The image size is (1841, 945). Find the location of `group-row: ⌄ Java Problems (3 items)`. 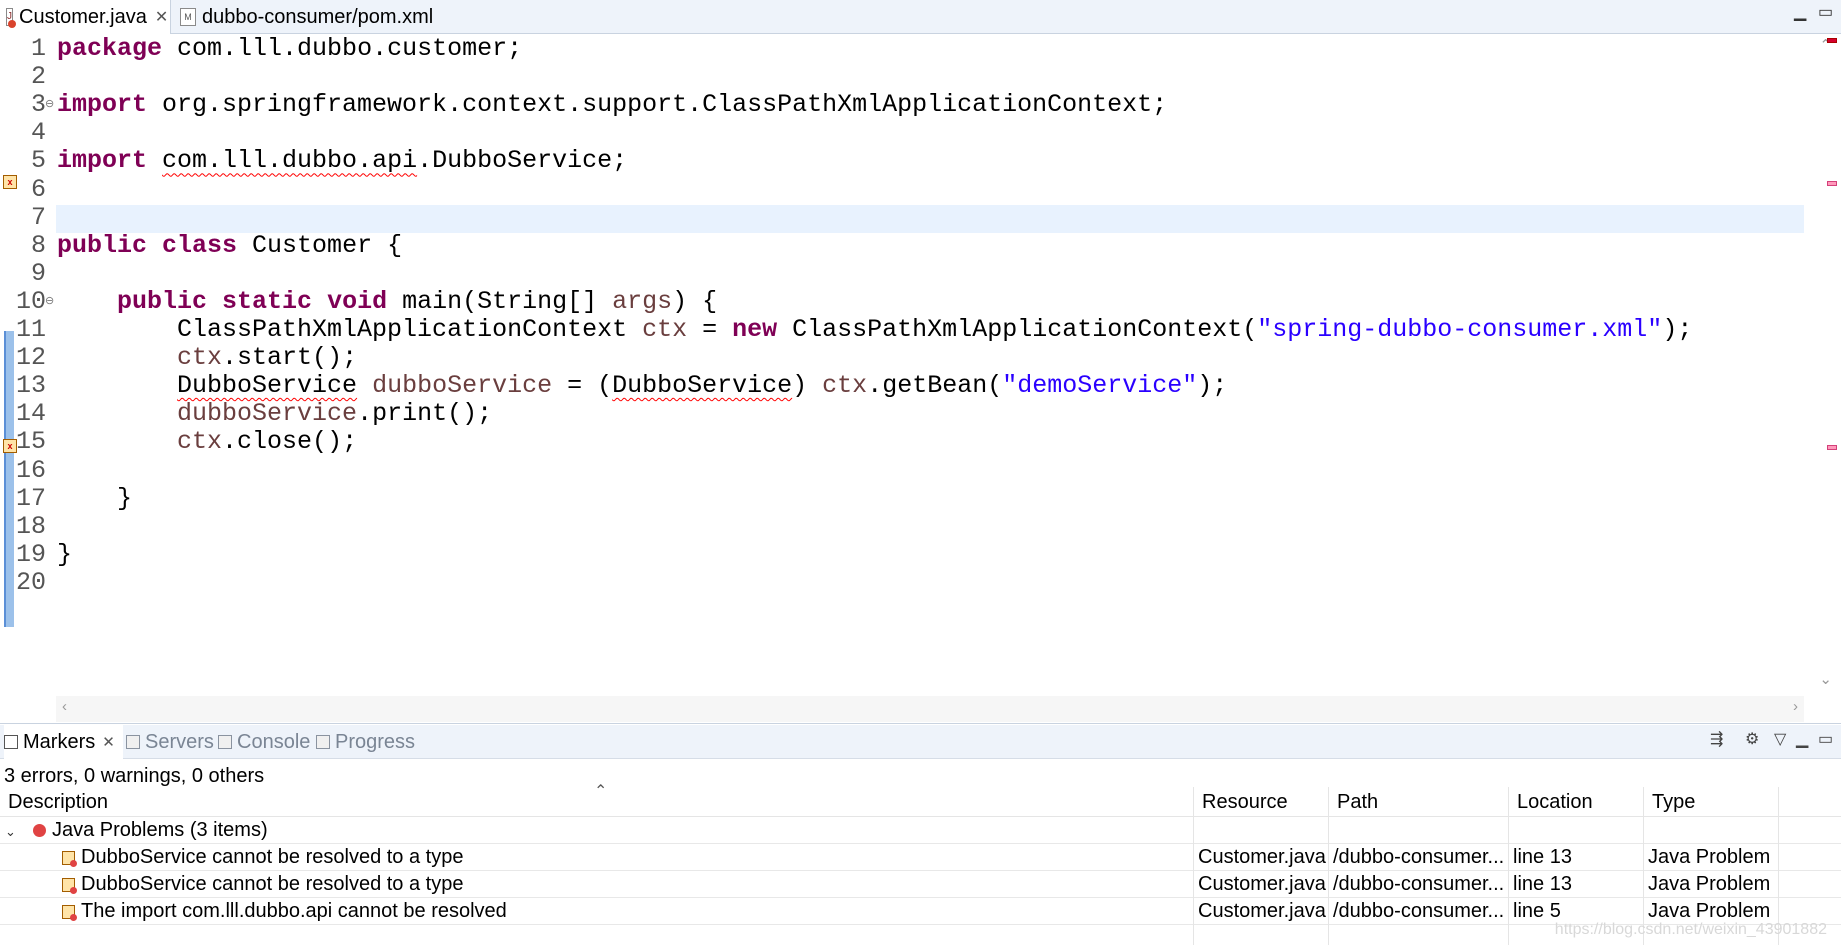

group-row: ⌄ Java Problems (3 items) is located at coordinates (920, 830).